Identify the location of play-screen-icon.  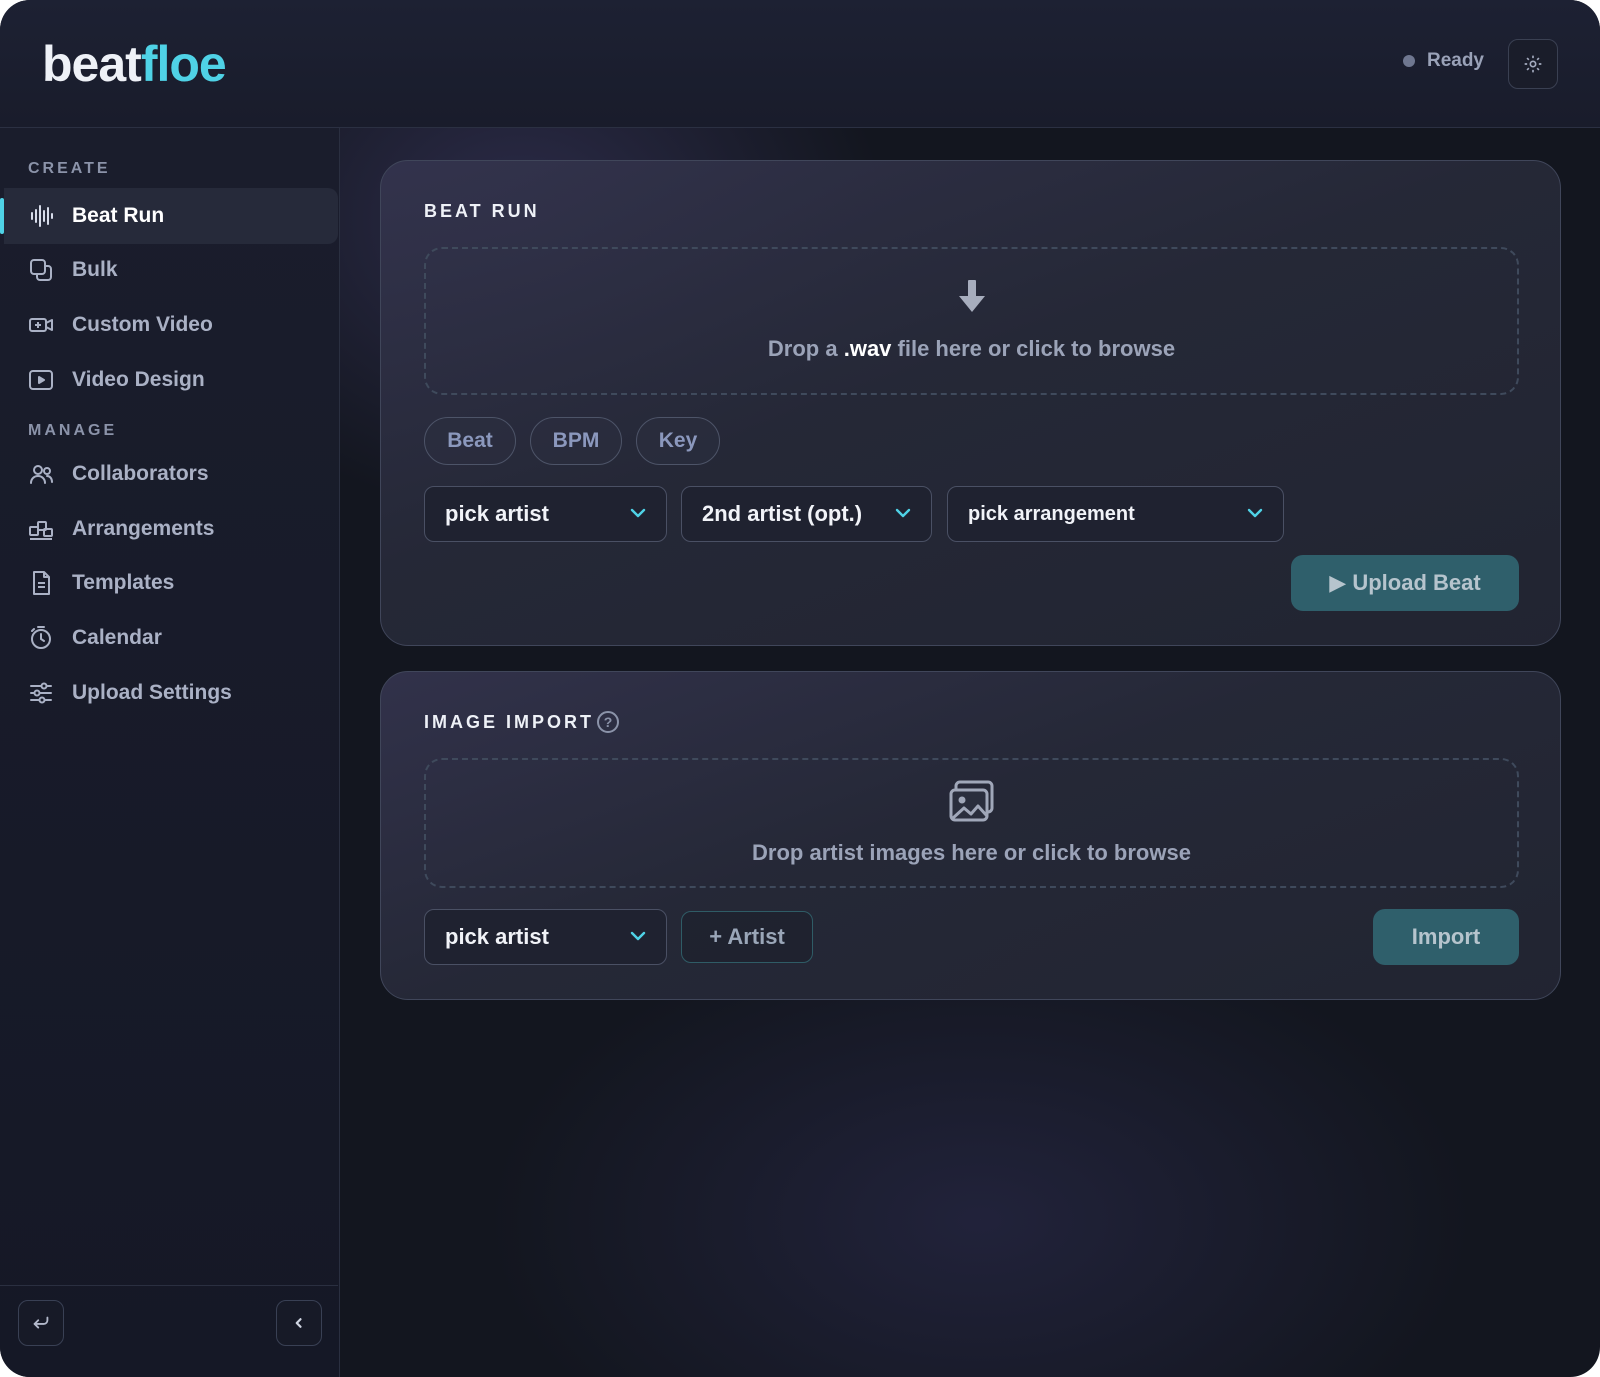
(41, 380).